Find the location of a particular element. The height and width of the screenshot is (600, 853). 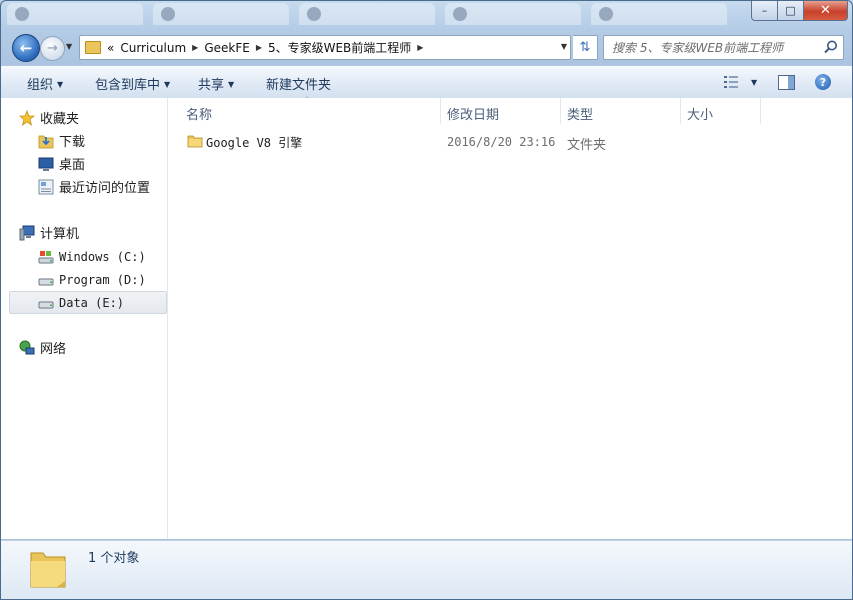

breadcrumb-item-current: 5、专家级WEB前端工程师 is located at coordinates (339, 47).